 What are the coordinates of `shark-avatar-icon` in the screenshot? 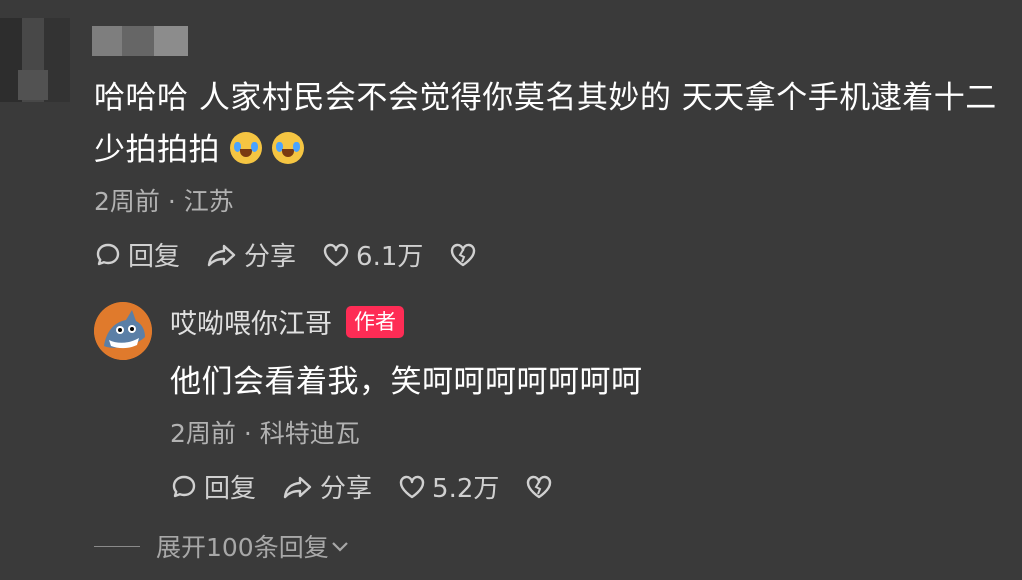 It's located at (123, 331).